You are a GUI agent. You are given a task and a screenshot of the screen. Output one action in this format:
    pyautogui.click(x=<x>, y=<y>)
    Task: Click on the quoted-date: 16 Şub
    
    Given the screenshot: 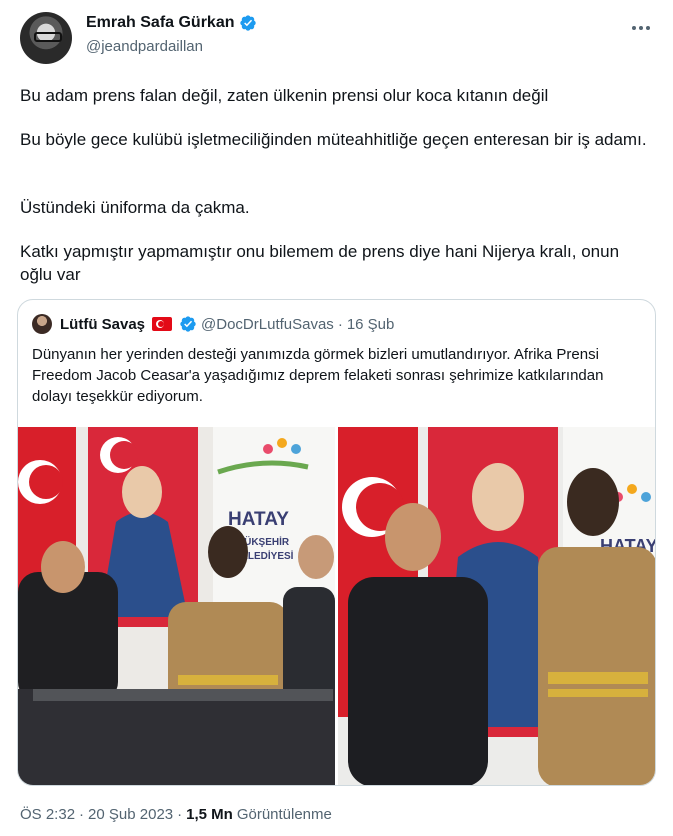 What is the action you would take?
    pyautogui.click(x=370, y=324)
    